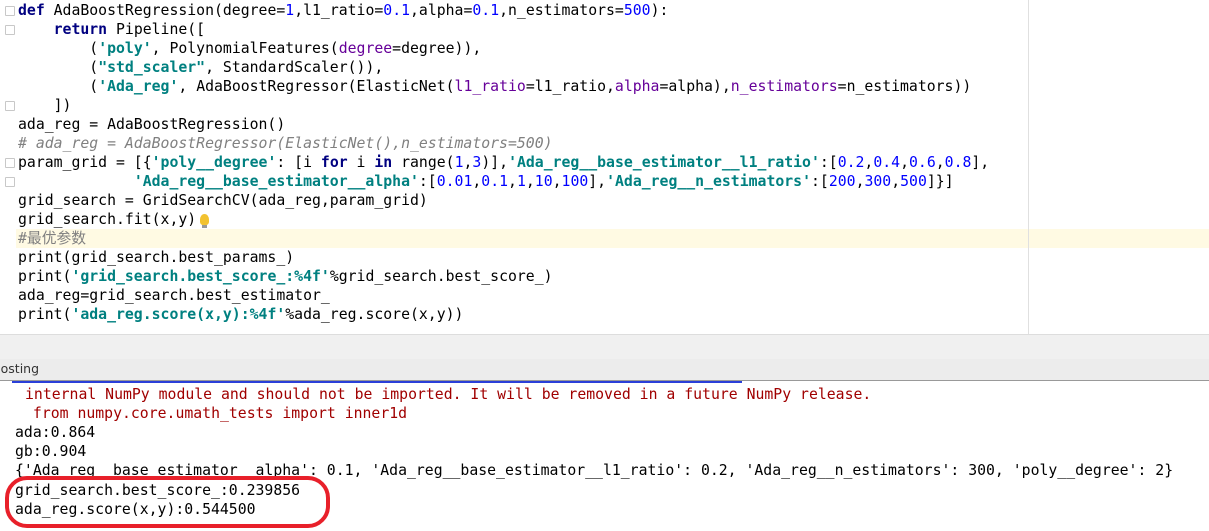 The width and height of the screenshot is (1209, 531). What do you see at coordinates (570, 86) in the screenshot?
I see `plain-token: =l1_ratio,` at bounding box center [570, 86].